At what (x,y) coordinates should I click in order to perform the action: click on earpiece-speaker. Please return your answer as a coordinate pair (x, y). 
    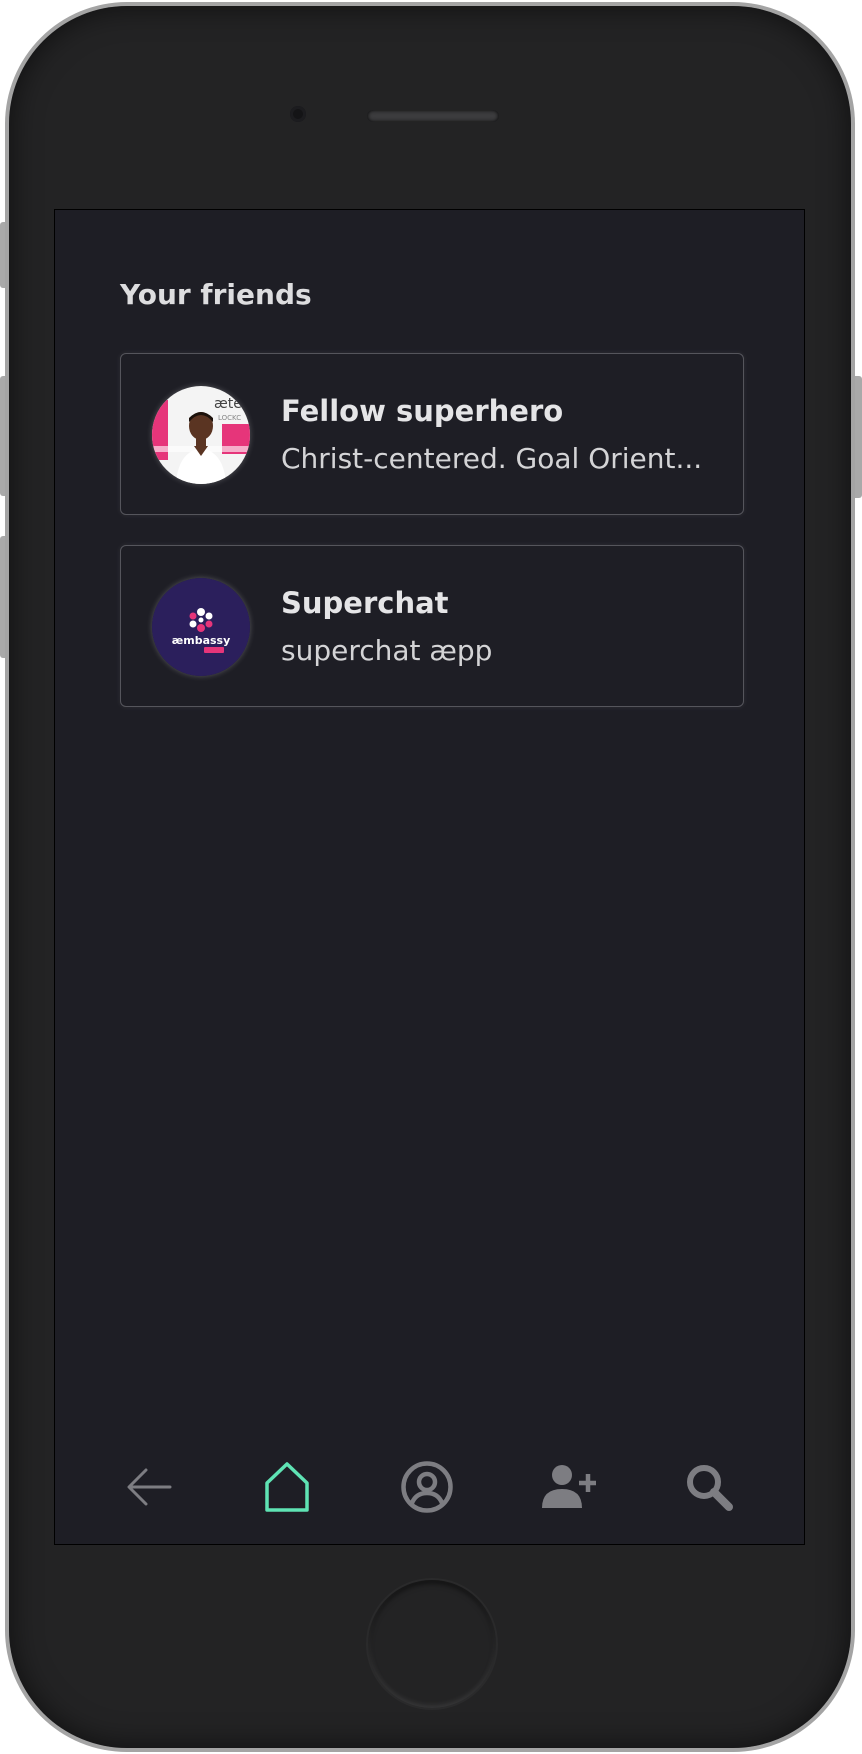
    Looking at the image, I should click on (433, 116).